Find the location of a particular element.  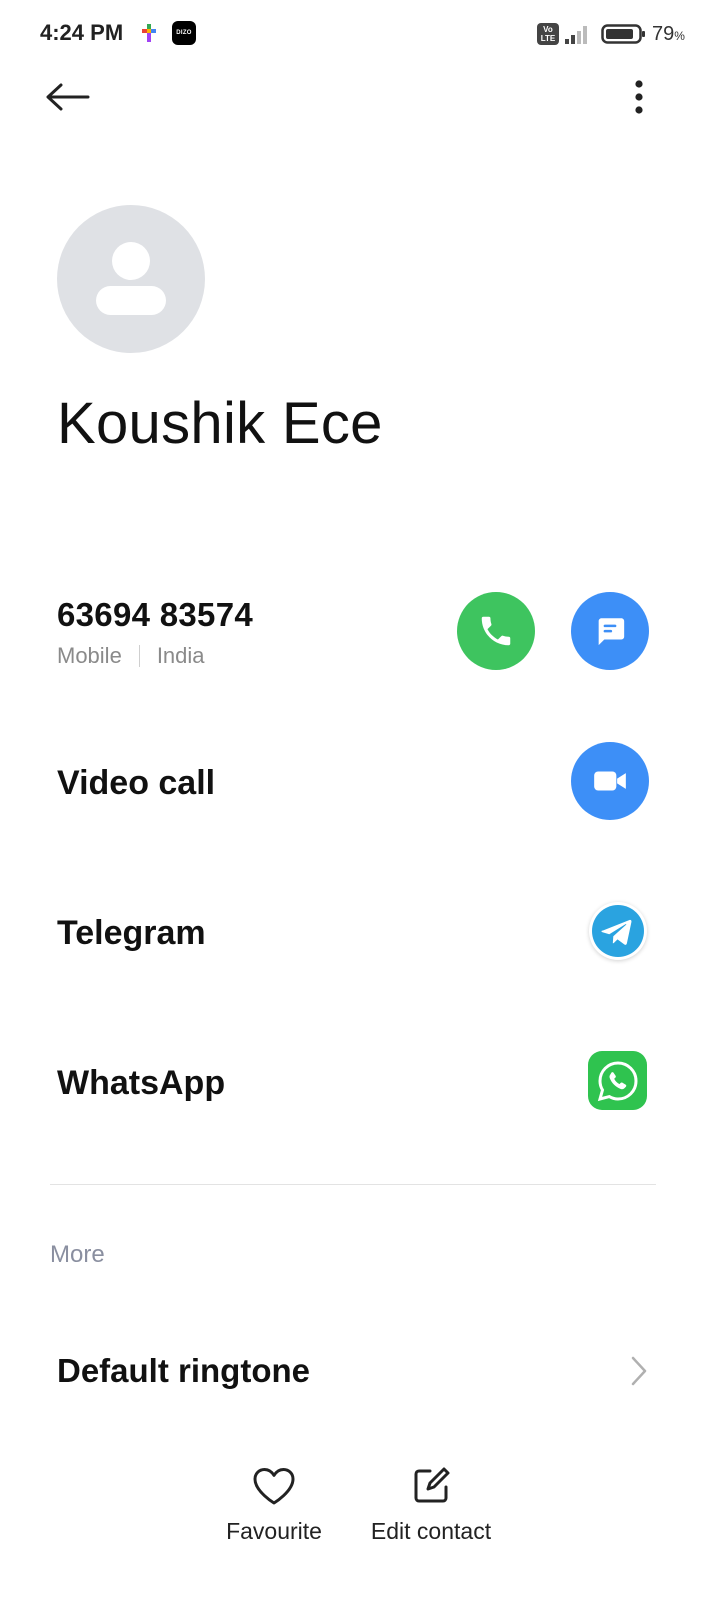

video-call-label: Video call is located at coordinates (136, 783).